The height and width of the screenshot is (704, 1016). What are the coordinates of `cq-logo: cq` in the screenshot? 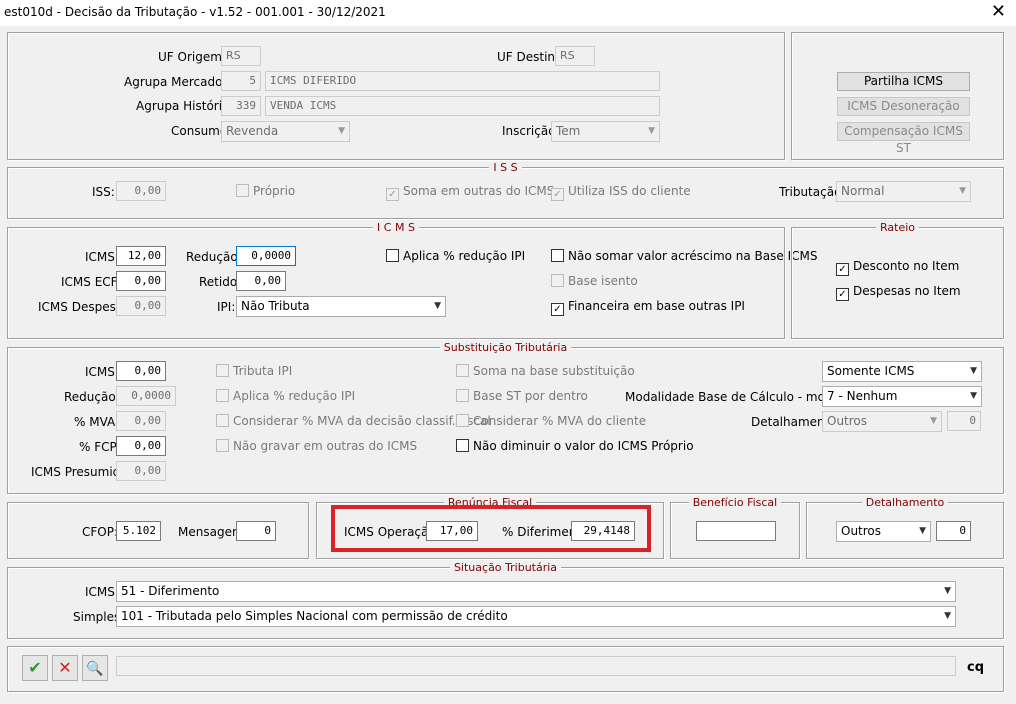 It's located at (976, 667).